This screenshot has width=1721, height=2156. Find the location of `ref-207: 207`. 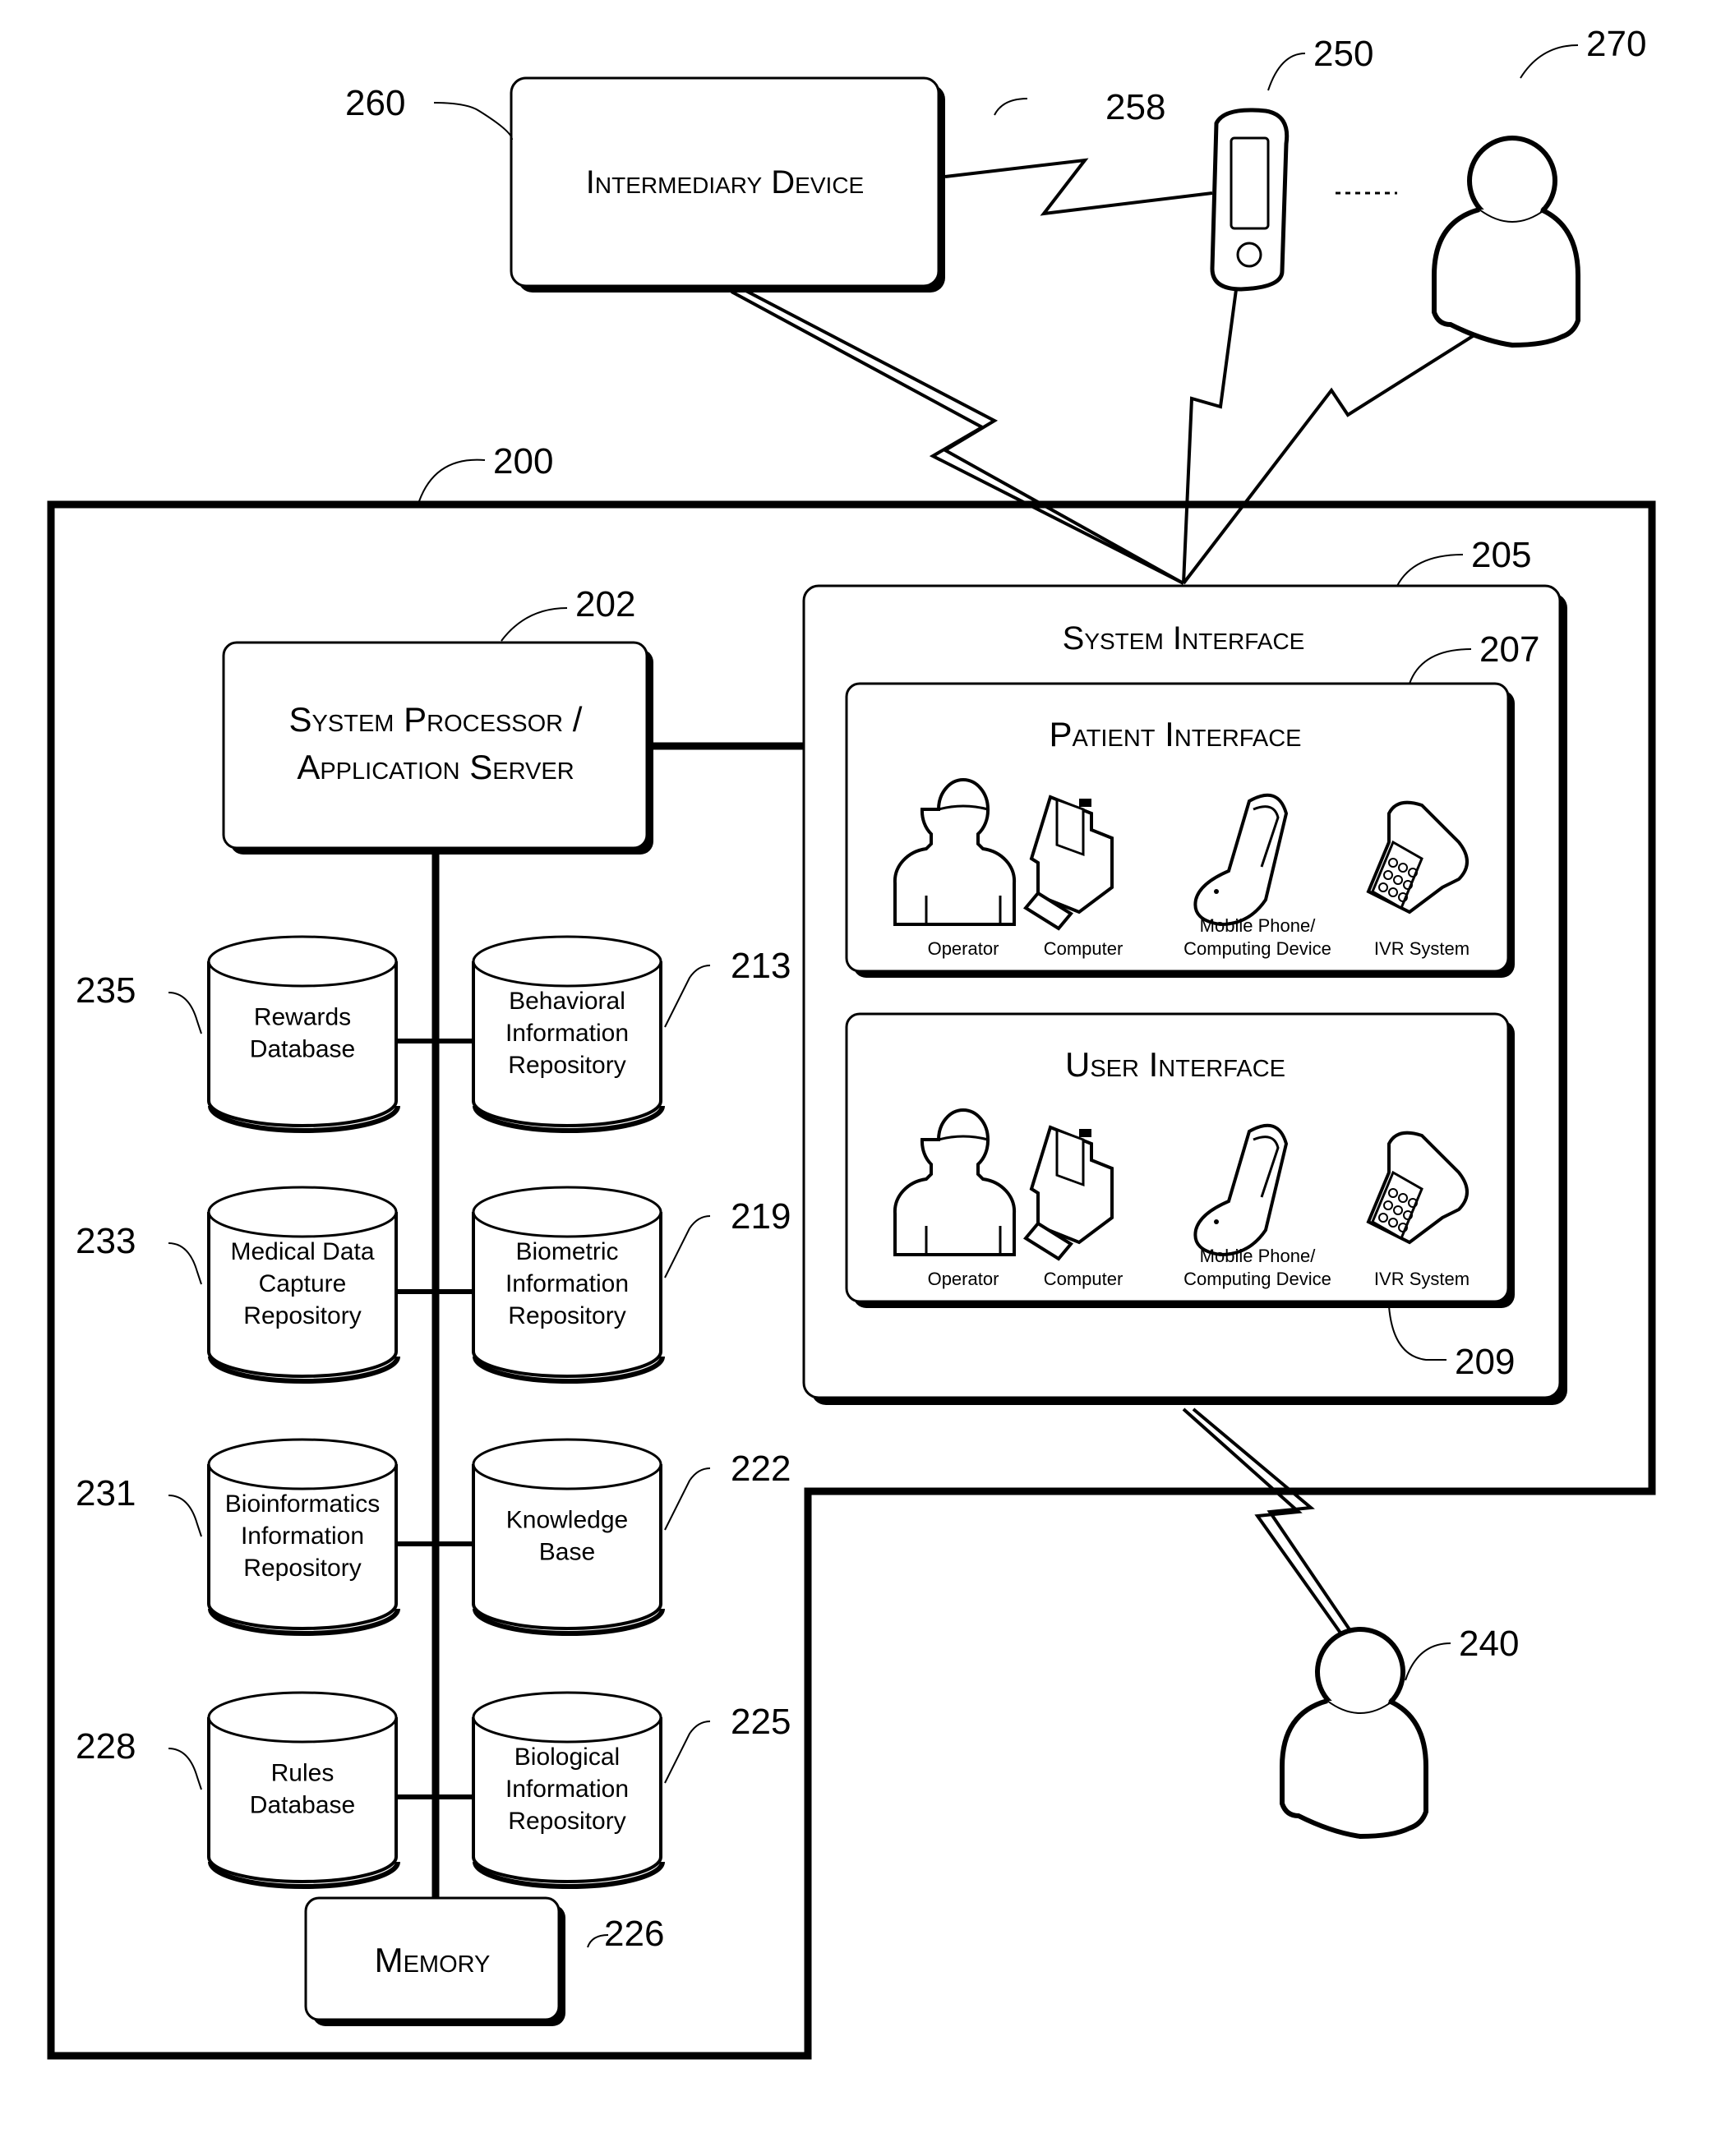

ref-207: 207 is located at coordinates (1509, 649).